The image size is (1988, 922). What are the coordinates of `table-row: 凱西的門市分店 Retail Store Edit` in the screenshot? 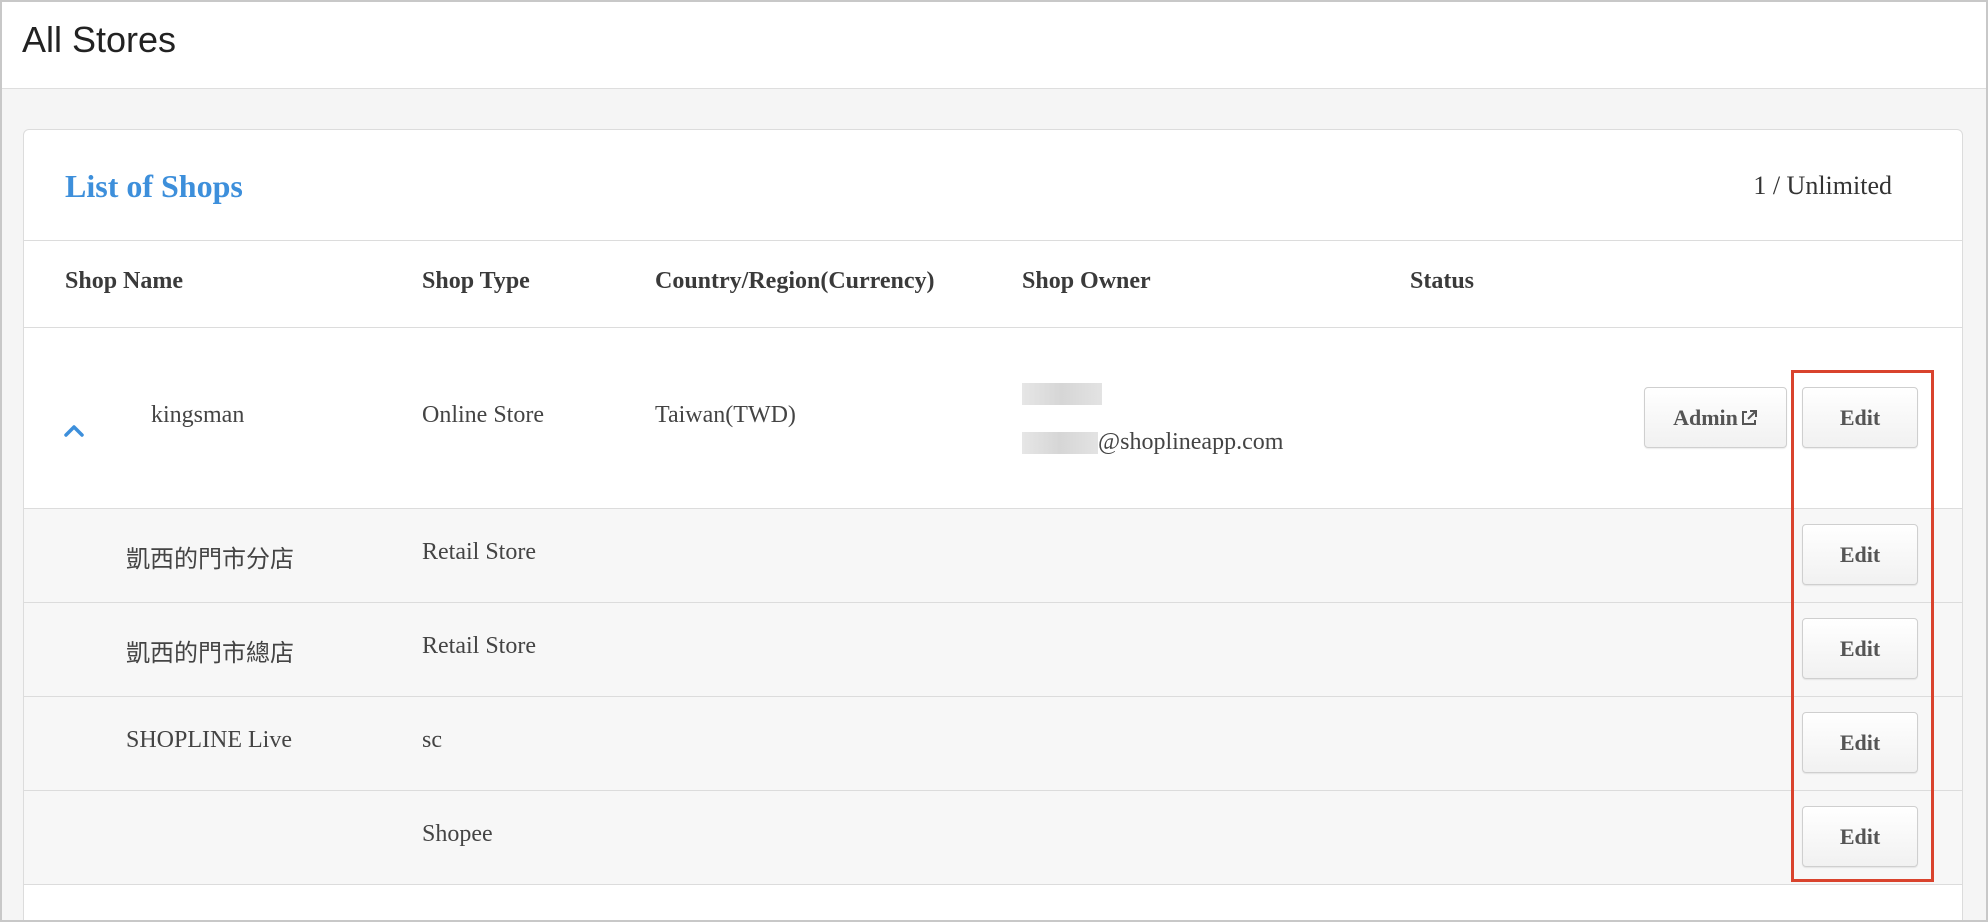 It's located at (993, 556).